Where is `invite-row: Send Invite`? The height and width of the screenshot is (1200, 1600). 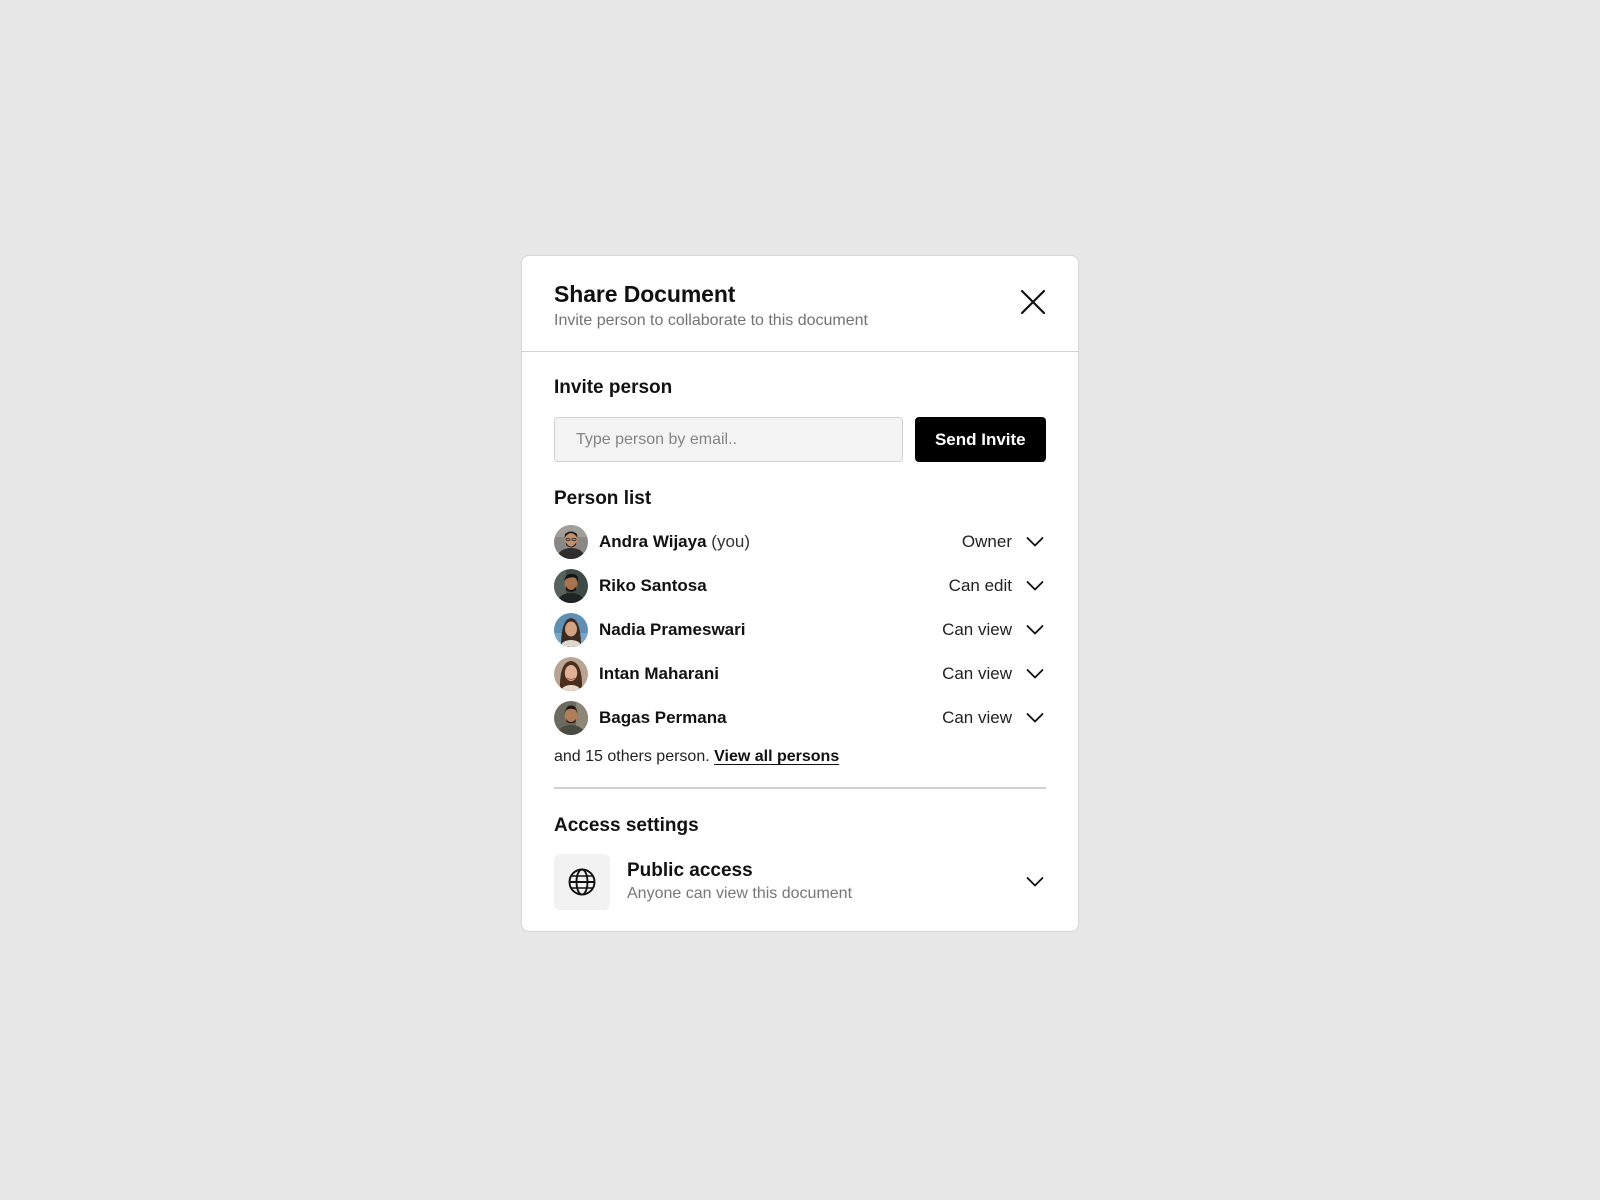 invite-row: Send Invite is located at coordinates (800, 439).